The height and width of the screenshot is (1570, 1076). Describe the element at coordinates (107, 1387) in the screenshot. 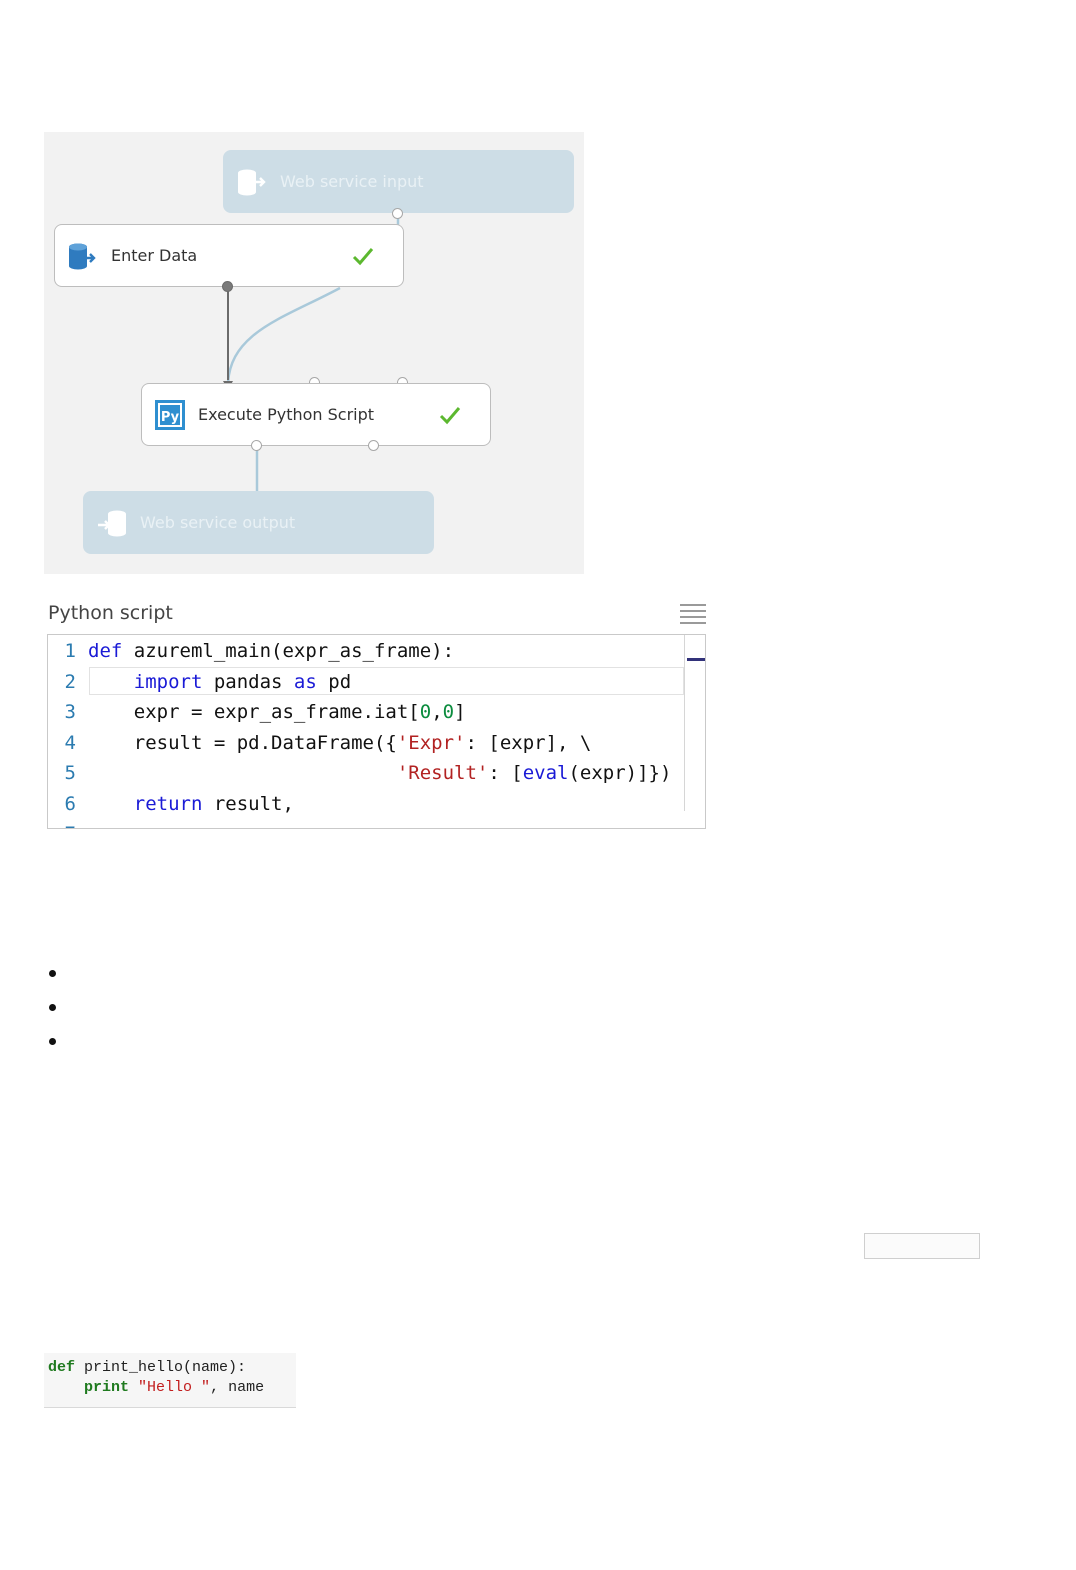

I see `snippet-token: print` at that location.